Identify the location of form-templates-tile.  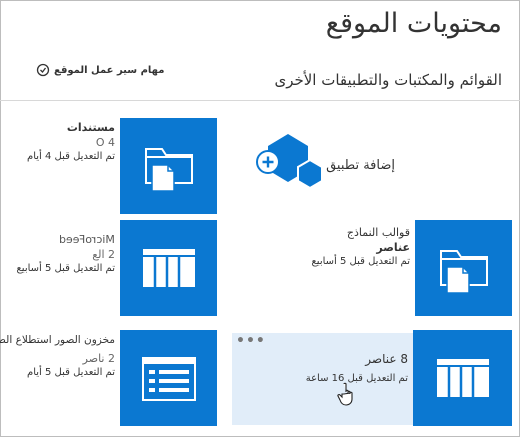
(463, 268).